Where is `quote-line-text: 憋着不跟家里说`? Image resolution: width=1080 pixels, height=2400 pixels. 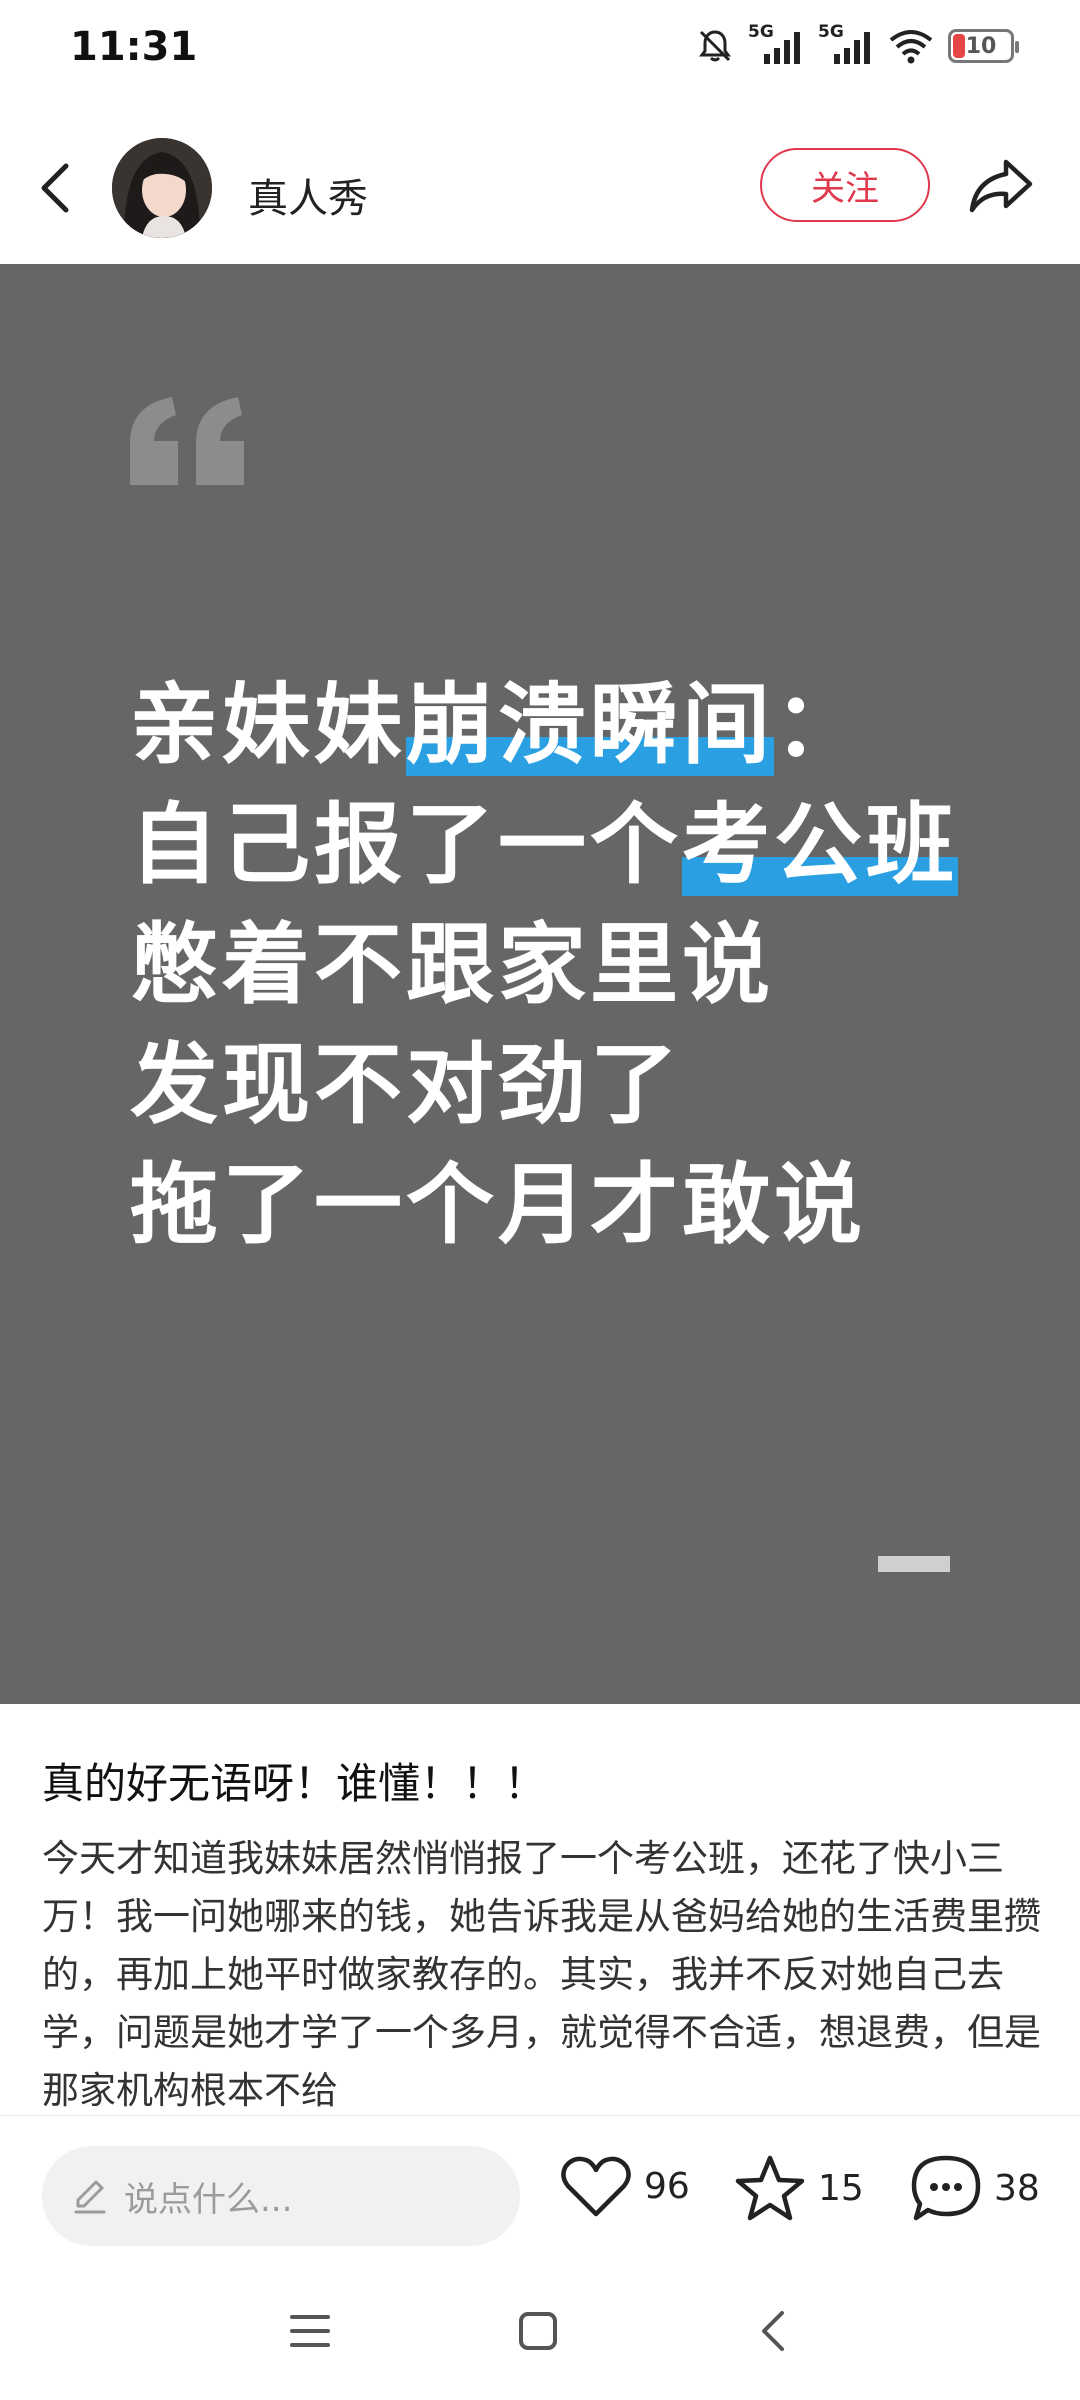
quote-line-text: 憋着不跟家里说 is located at coordinates (452, 964).